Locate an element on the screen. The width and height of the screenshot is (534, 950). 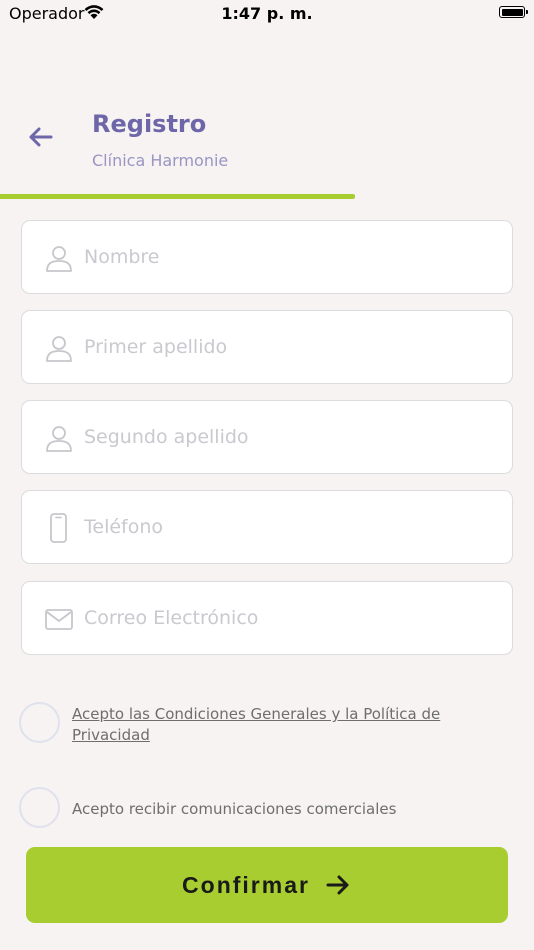
terms-line-2: Privacidad is located at coordinates (111, 735).